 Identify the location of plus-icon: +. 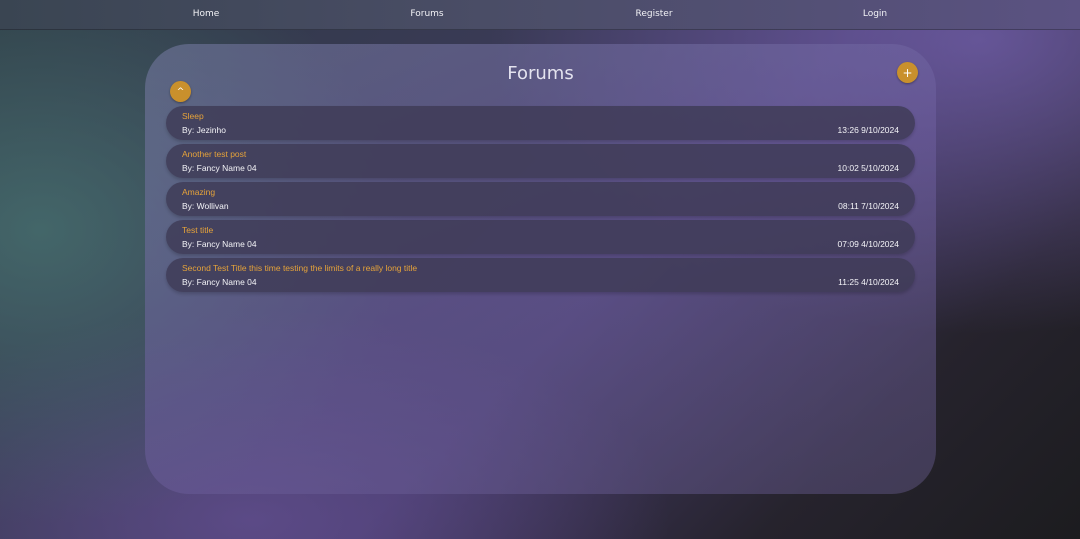
(907, 72).